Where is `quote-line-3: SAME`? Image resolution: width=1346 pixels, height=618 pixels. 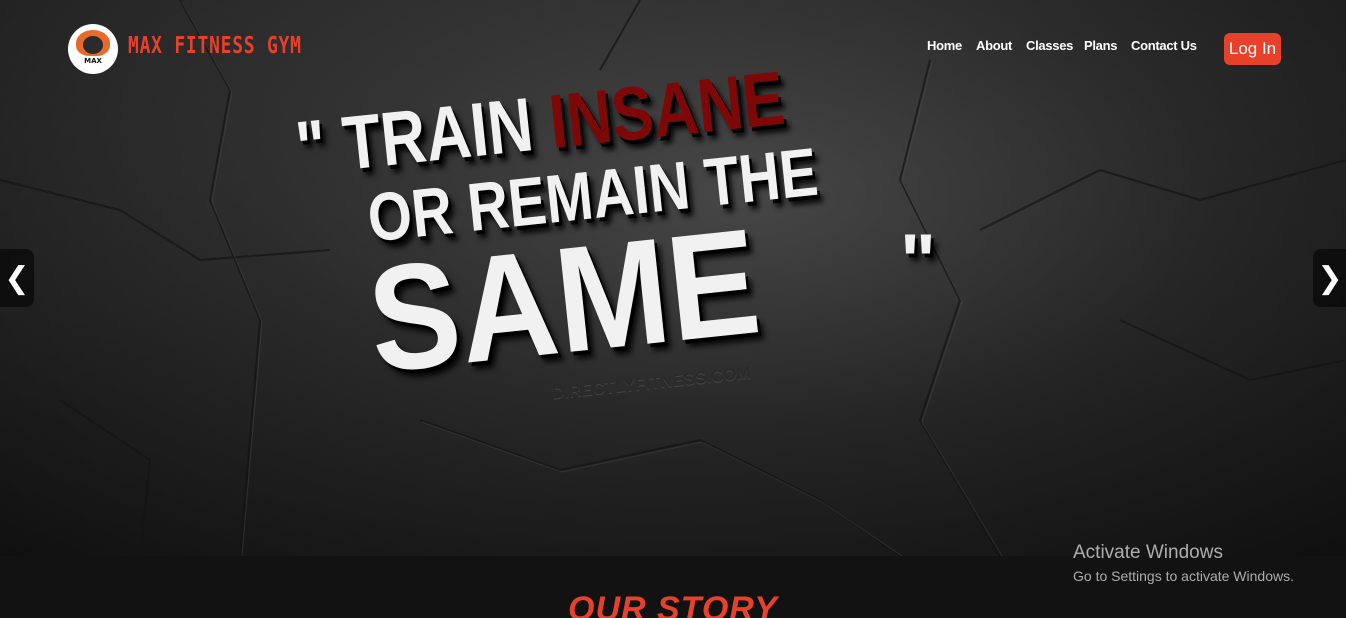
quote-line-3: SAME is located at coordinates (564, 300).